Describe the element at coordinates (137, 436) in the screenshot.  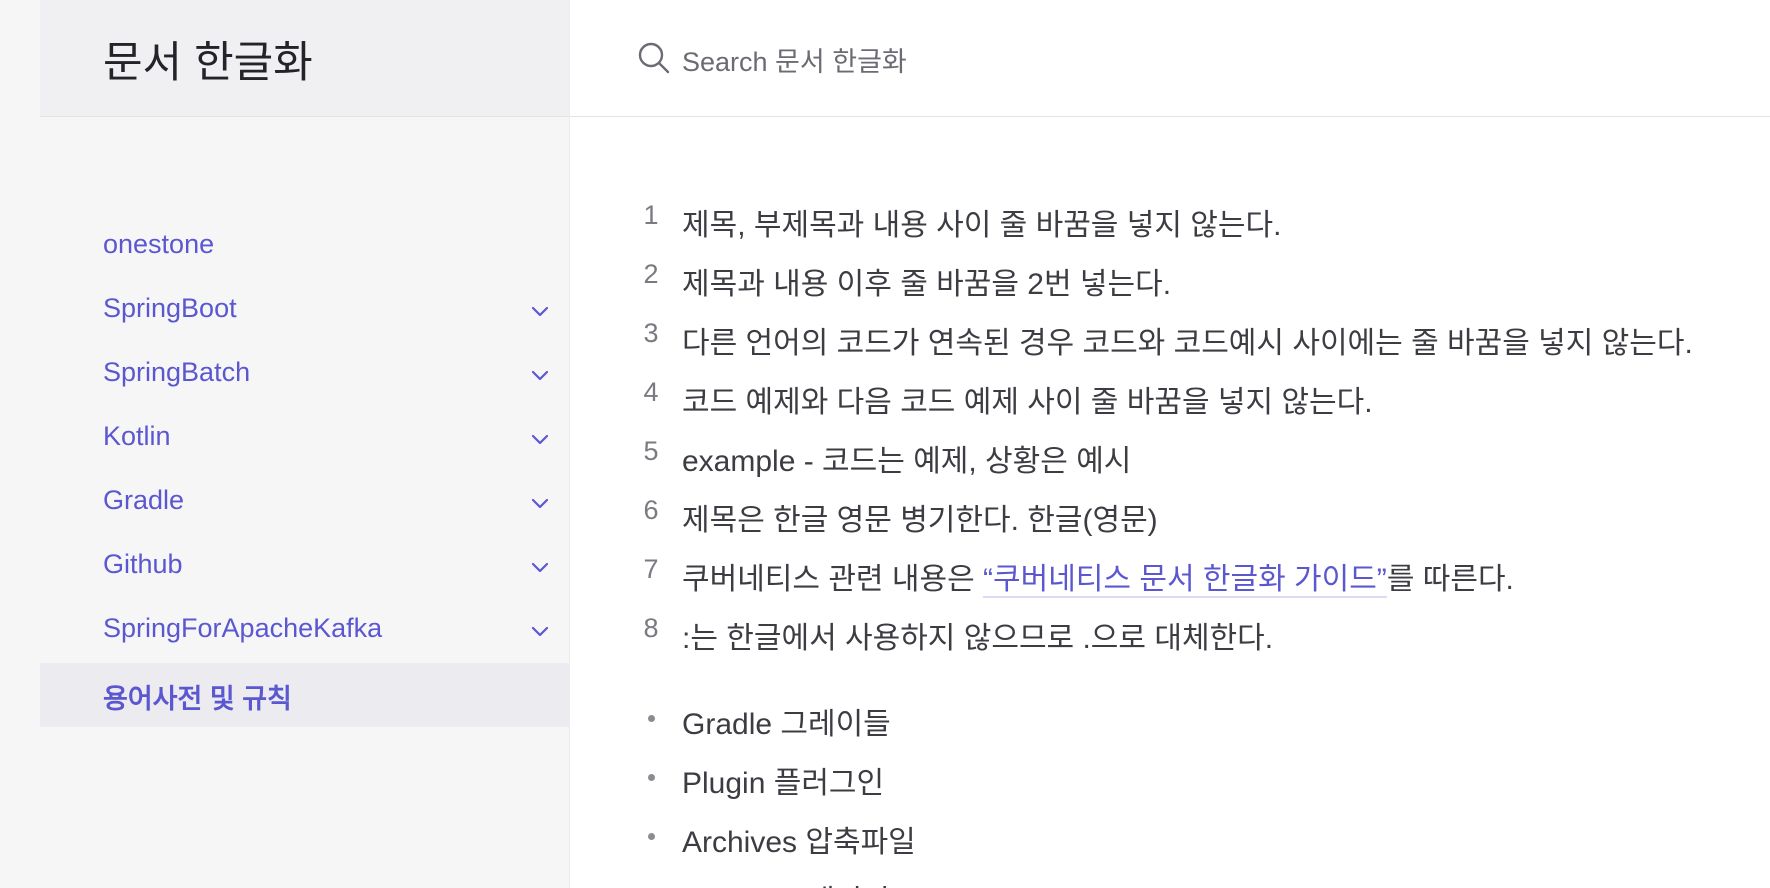
I see `sidebar-item-label: Kotlin` at that location.